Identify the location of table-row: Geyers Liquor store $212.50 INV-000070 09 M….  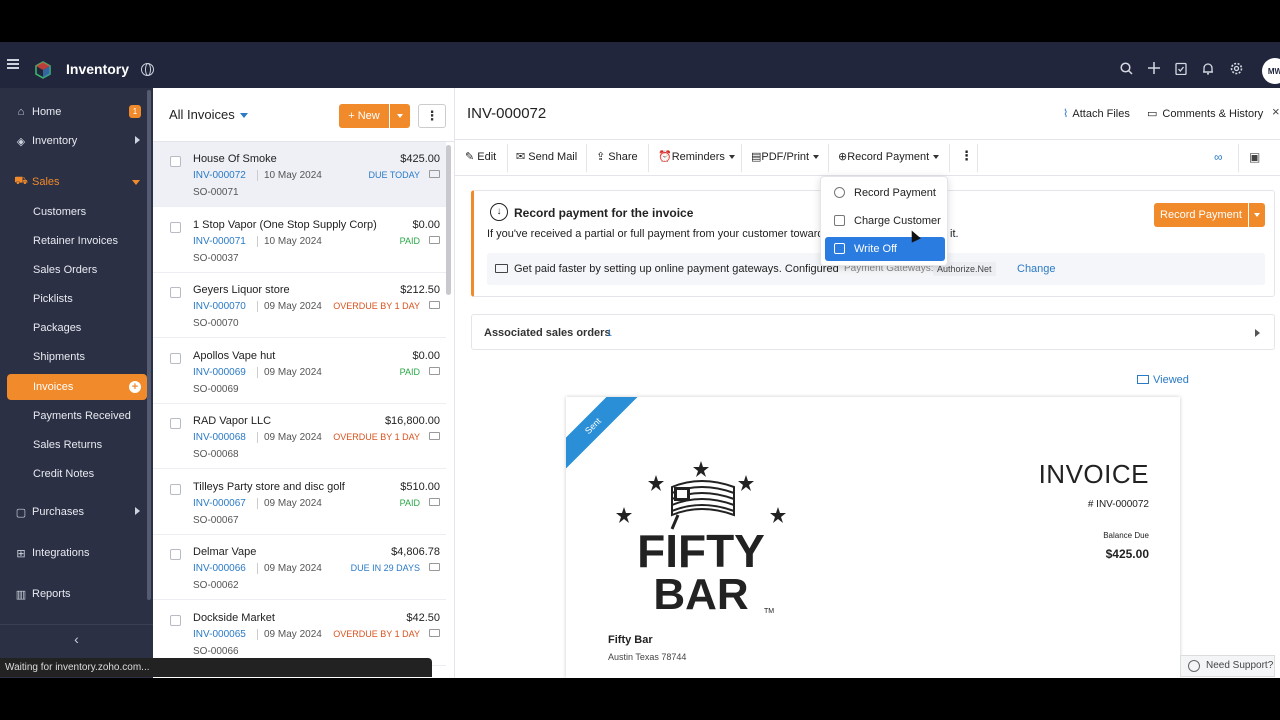
(299, 305).